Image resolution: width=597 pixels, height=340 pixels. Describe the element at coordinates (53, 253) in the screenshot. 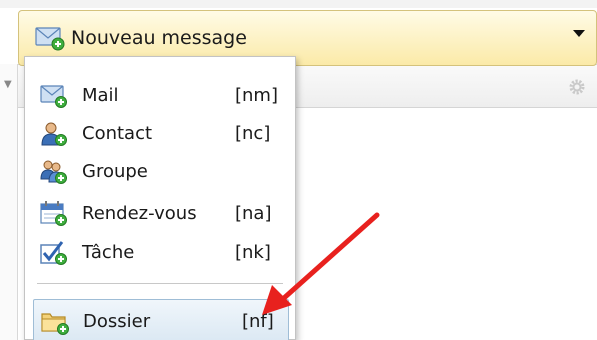

I see `task-new-icon` at that location.